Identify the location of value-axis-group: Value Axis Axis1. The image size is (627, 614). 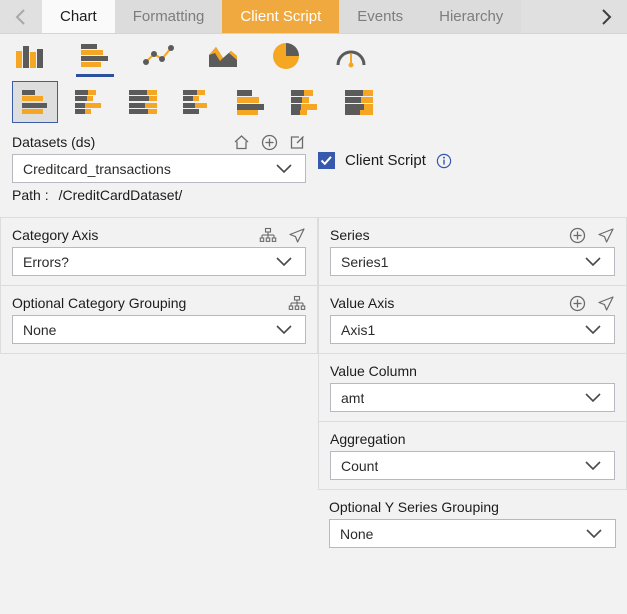
(472, 320).